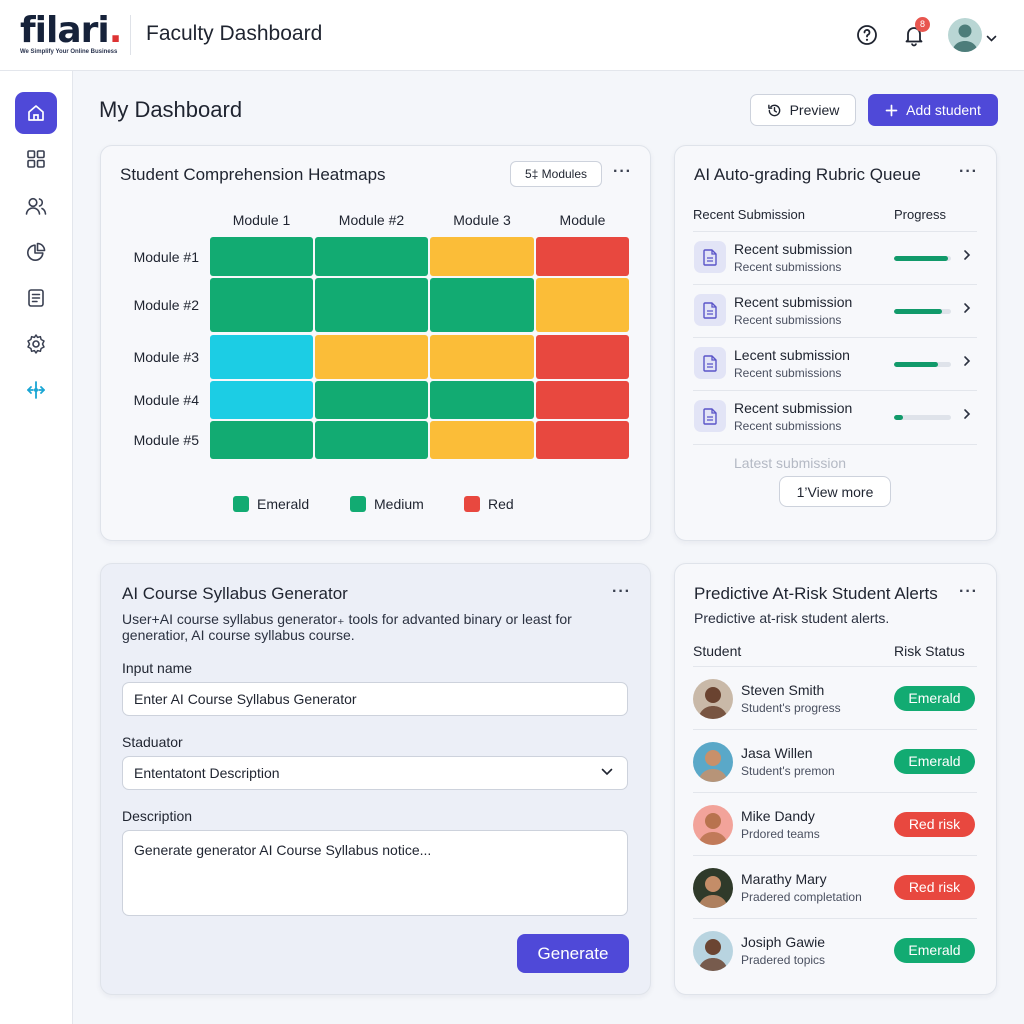 Image resolution: width=1024 pixels, height=1024 pixels. Describe the element at coordinates (788, 267) in the screenshot. I see `submission-subtitle: Recent submissions` at that location.